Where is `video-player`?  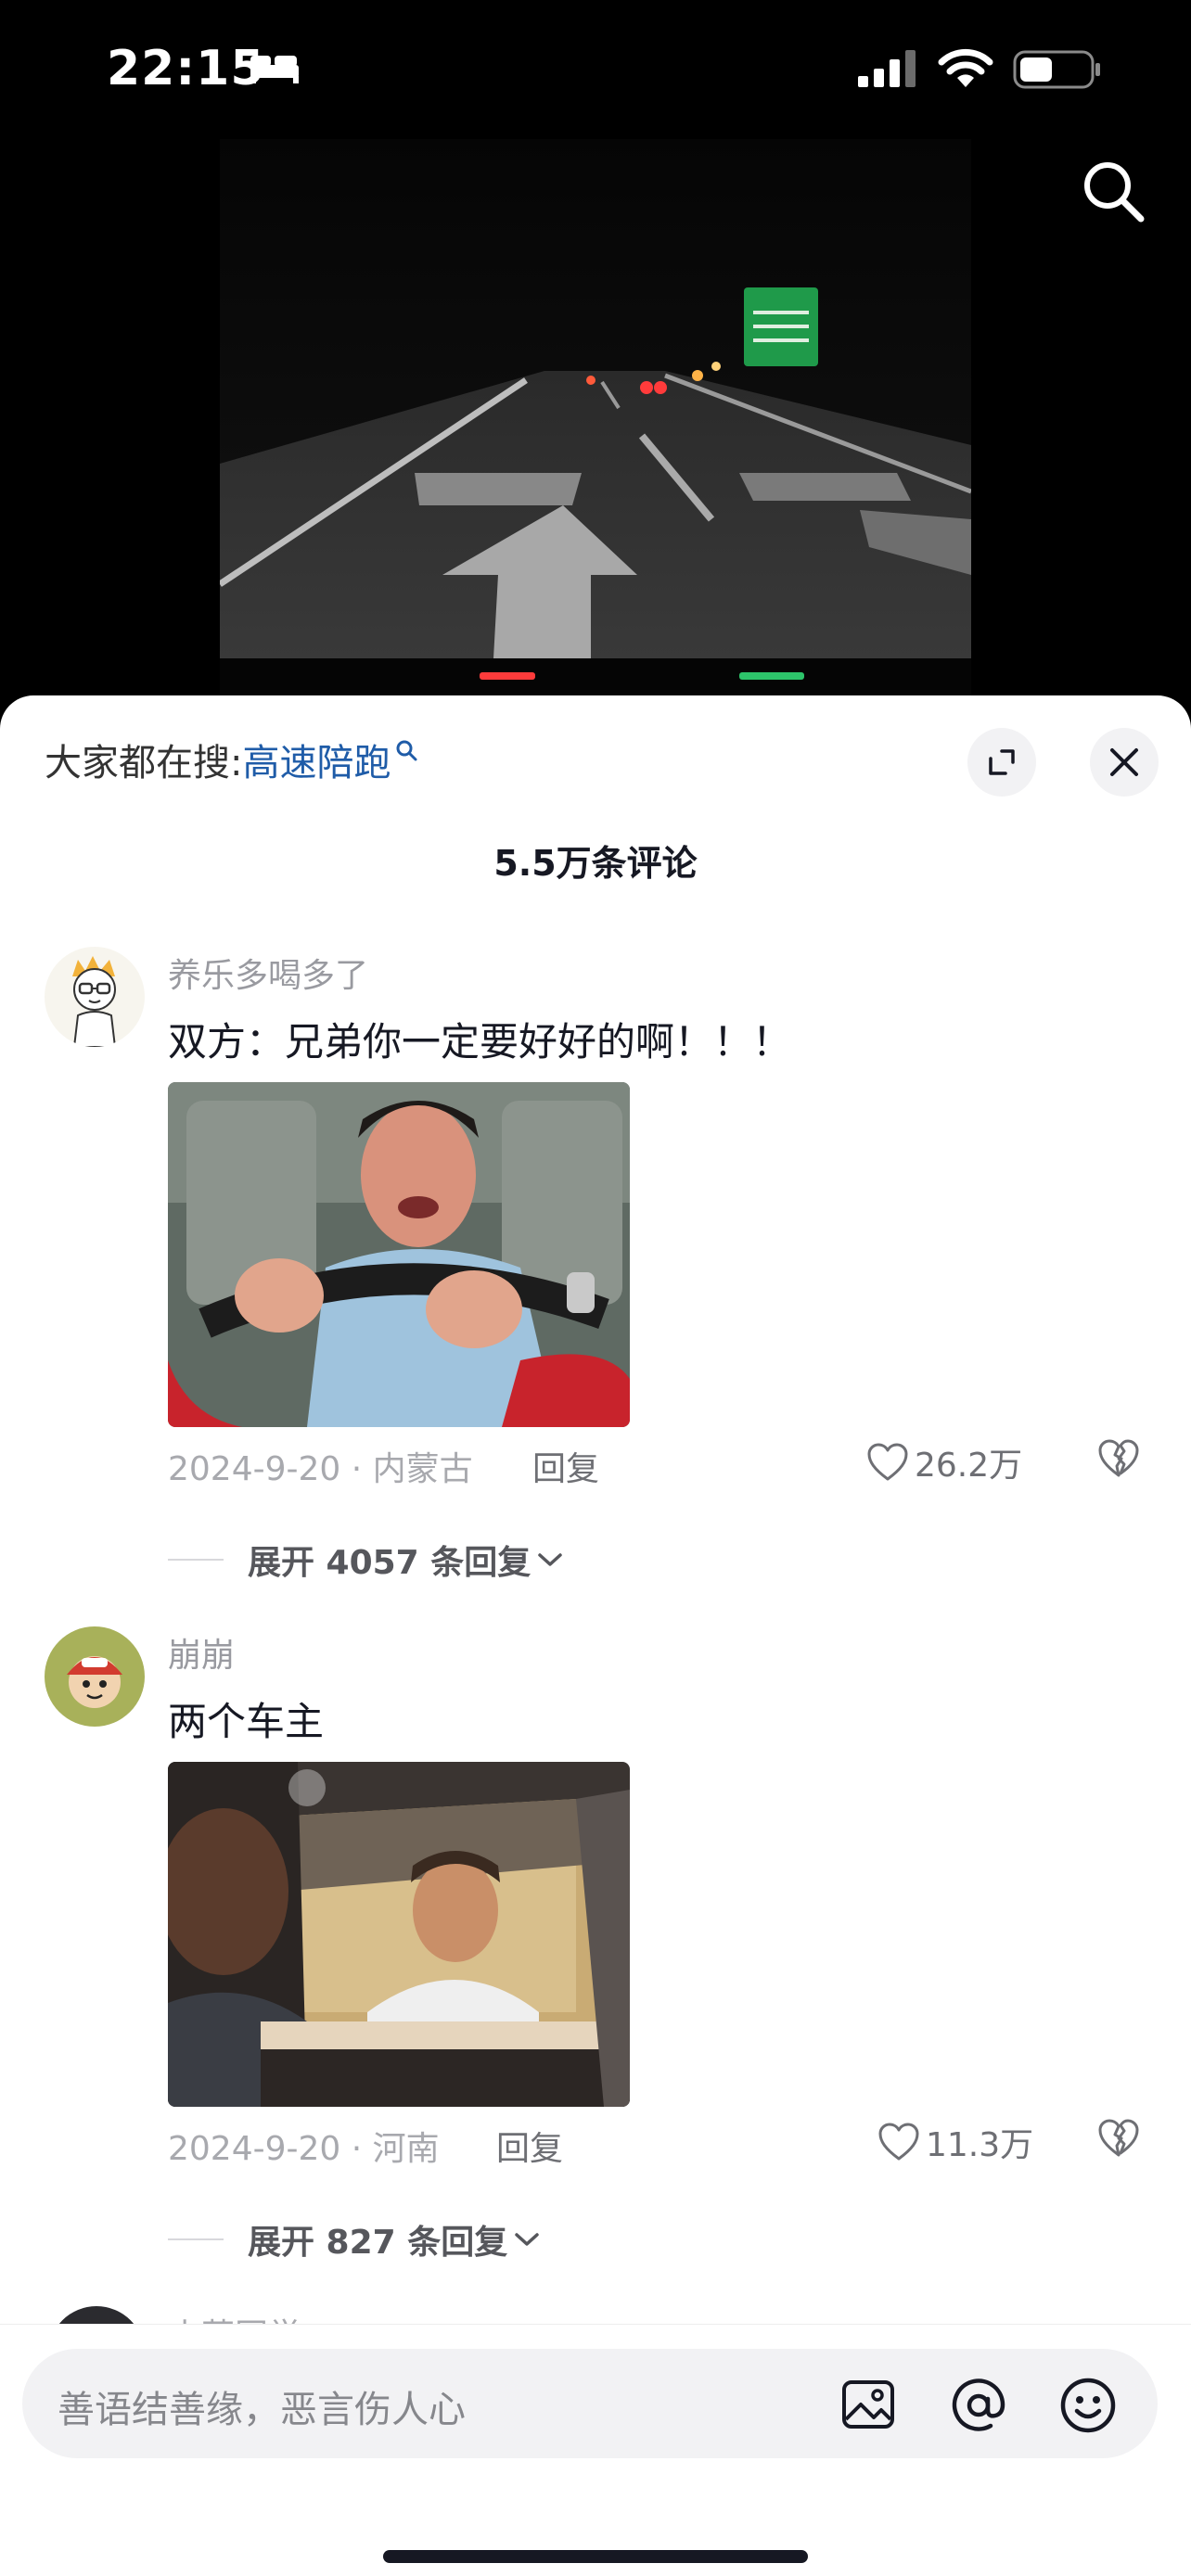
video-player is located at coordinates (595, 417).